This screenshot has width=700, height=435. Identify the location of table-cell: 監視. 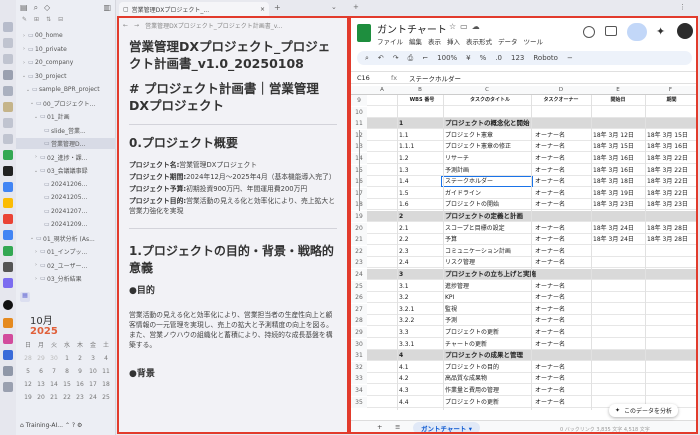
(487, 309).